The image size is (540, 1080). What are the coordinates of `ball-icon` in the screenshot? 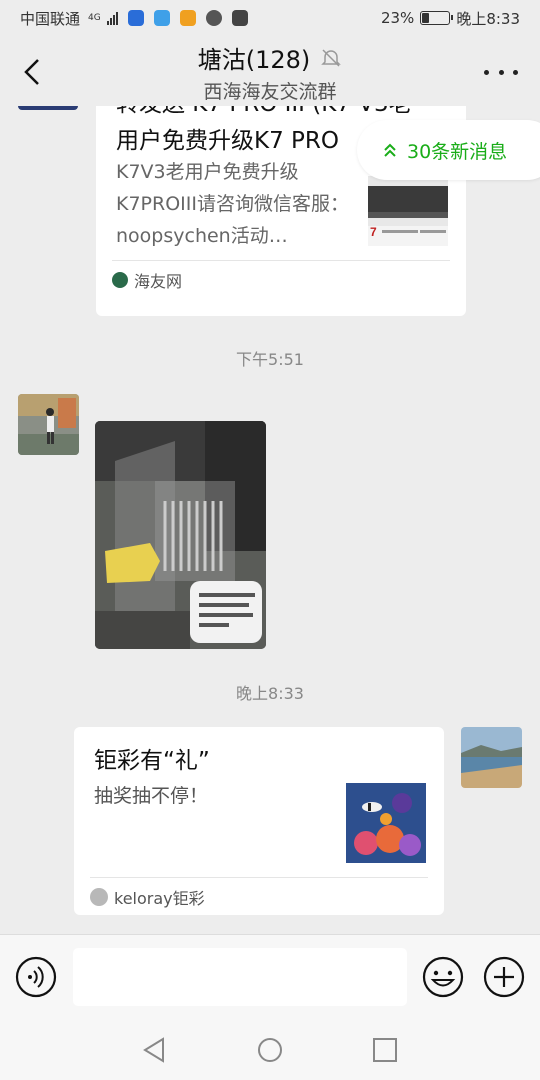 It's located at (213, 18).